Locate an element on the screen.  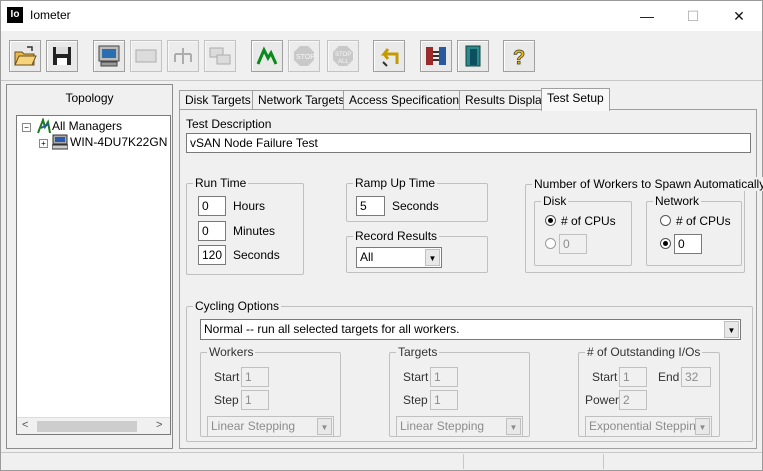
network-workers-group: Network # of CPUs 0 is located at coordinates (694, 230).